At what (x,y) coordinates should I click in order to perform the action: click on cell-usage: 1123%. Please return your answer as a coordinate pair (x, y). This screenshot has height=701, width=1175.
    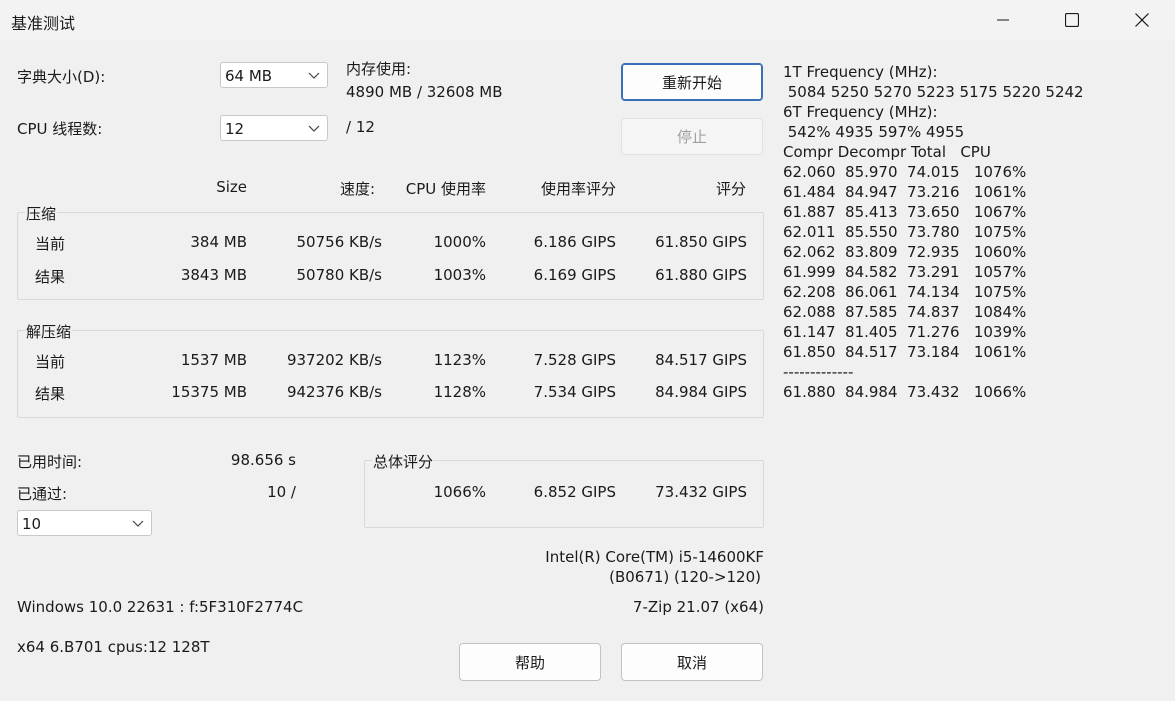
    Looking at the image, I should click on (459, 360).